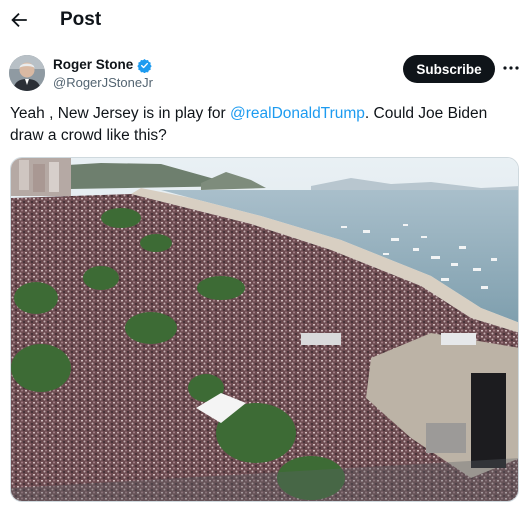 This screenshot has height=508, width=529. Describe the element at coordinates (27, 73) in the screenshot. I see `avatar` at that location.